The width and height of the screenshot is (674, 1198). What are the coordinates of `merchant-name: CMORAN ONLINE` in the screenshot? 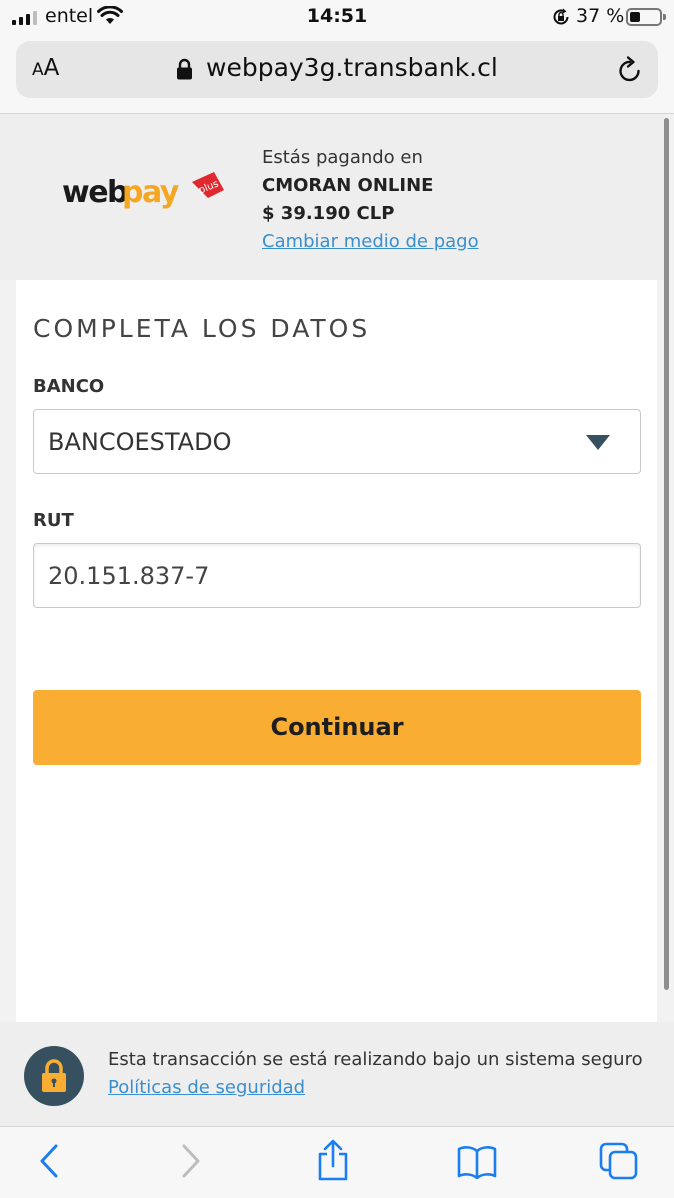 It's located at (348, 185).